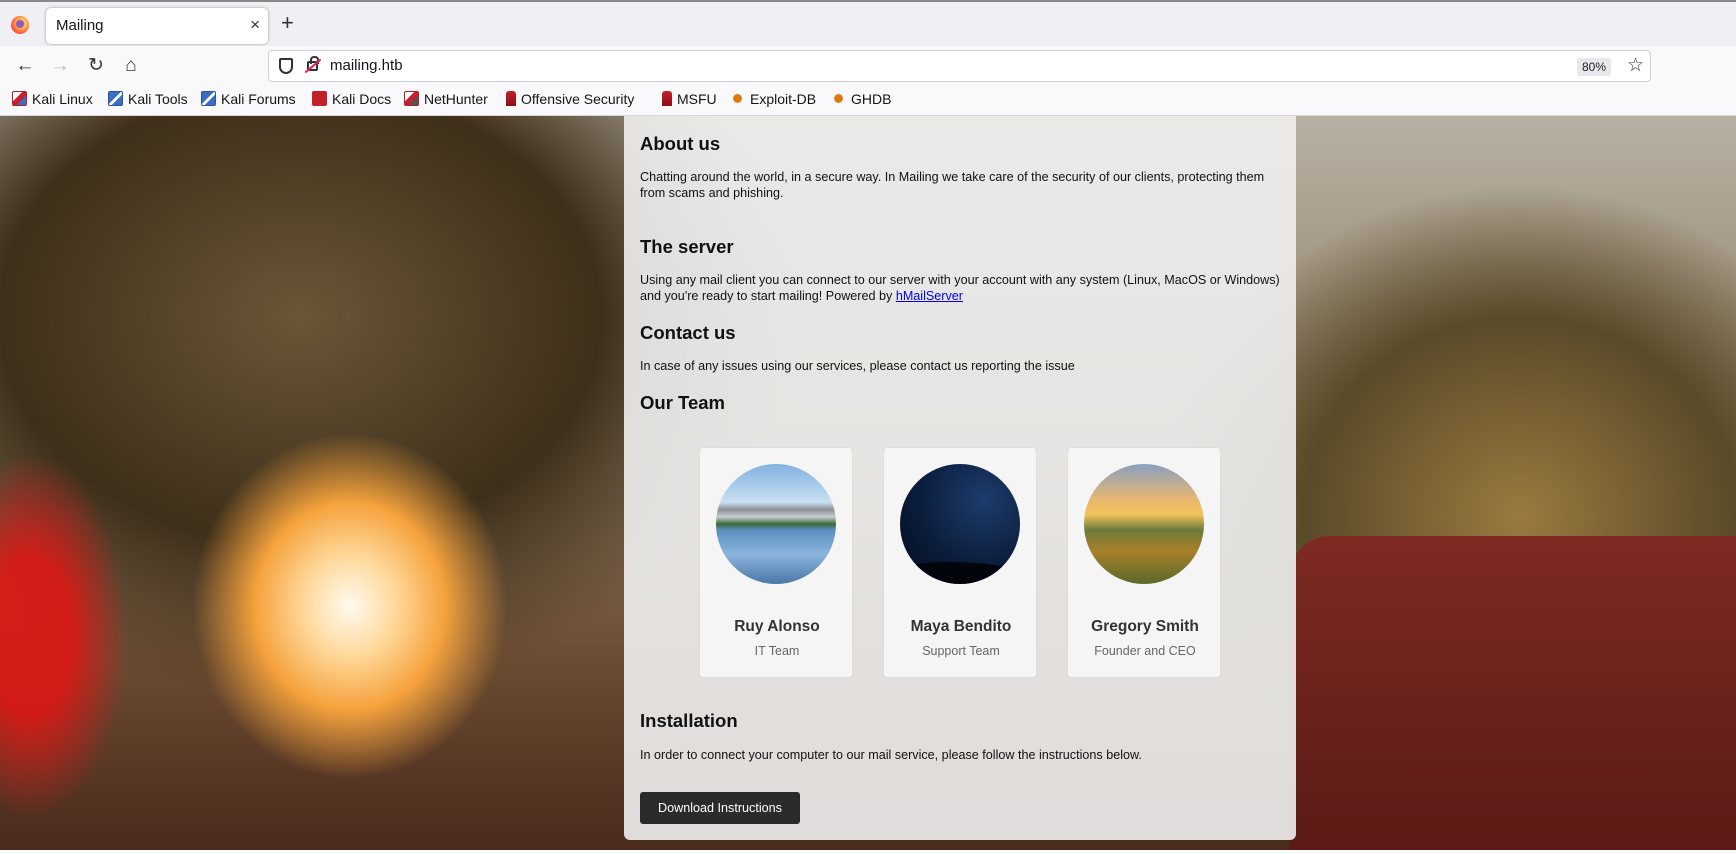 Image resolution: width=1736 pixels, height=854 pixels. I want to click on bookmark-label: Kali Linux, so click(62, 99).